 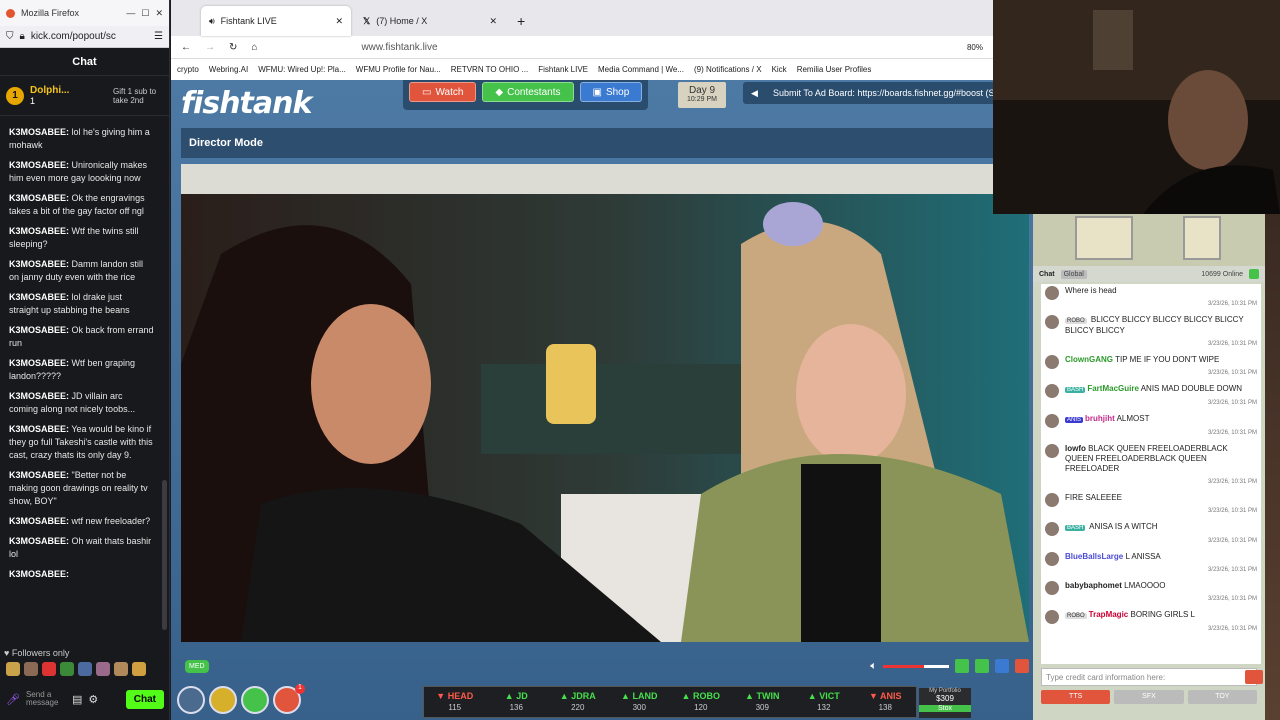 I want to click on chat-username: FartMacGuire, so click(x=1113, y=388).